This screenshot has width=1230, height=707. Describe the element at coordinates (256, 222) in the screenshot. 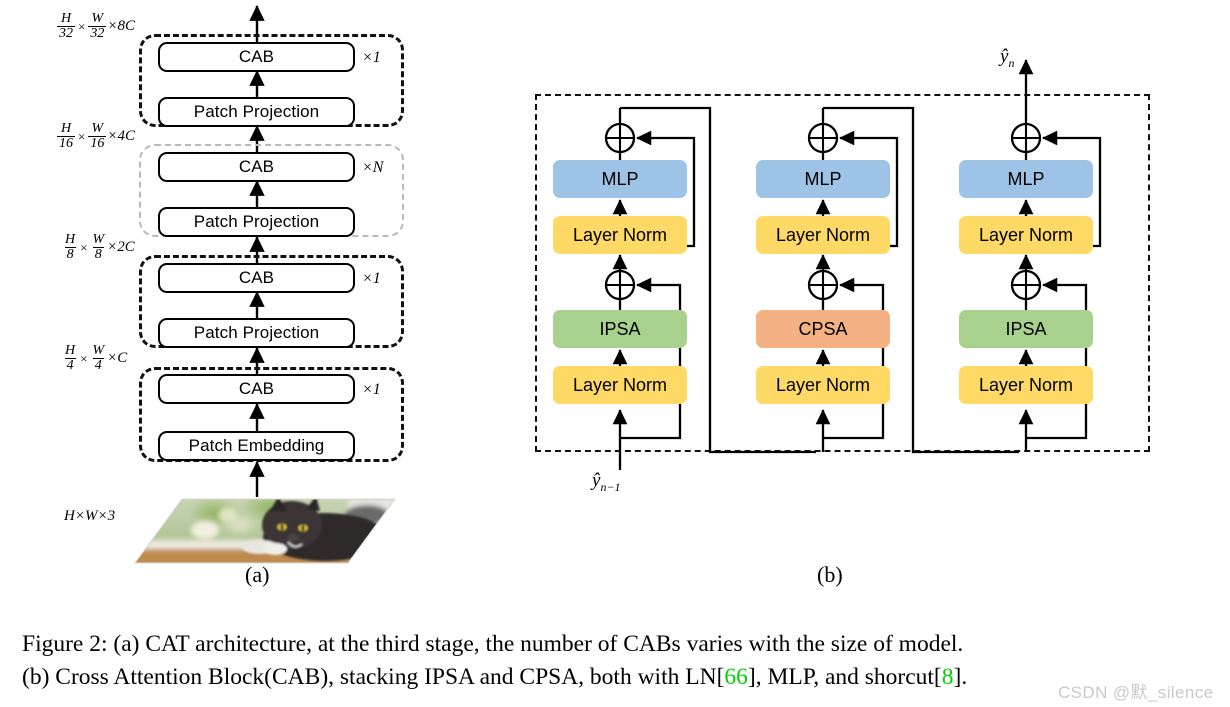

I see `block-patch-projection-stage3: Patch Projection` at that location.